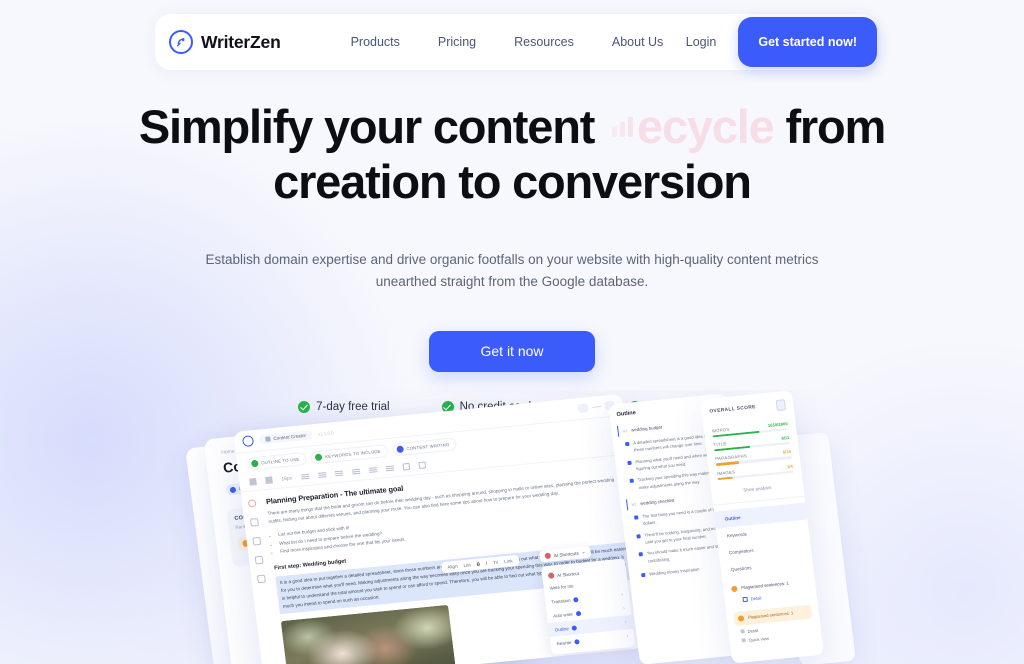 This screenshot has width=1024, height=664. I want to click on hero-cta-wrapper: Get it now, so click(512, 351).